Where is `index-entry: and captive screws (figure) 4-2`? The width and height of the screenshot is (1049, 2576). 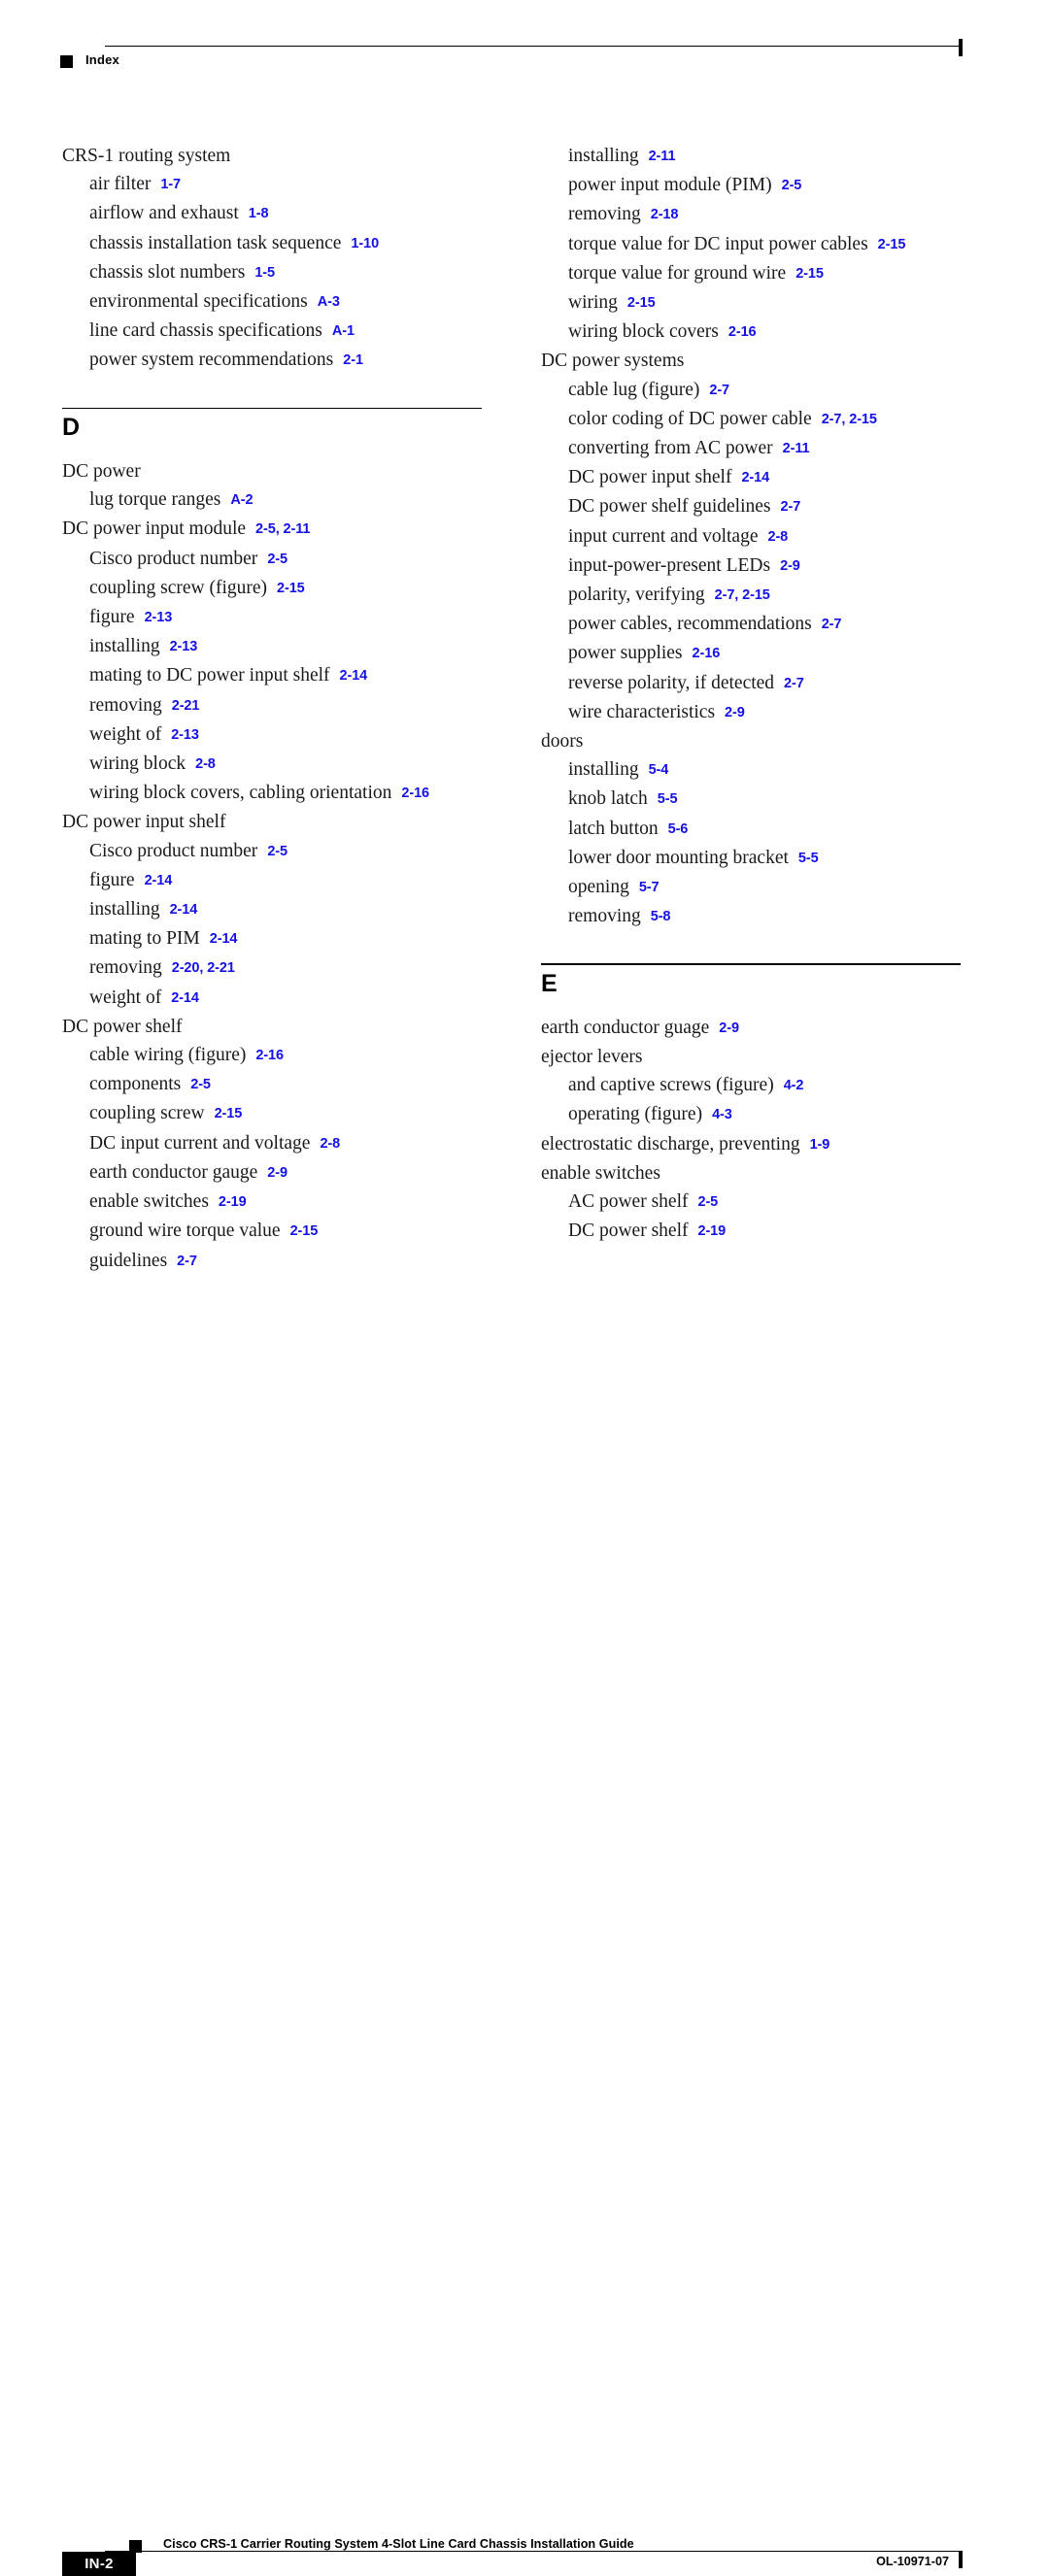
index-entry: and captive screws (figure) 4-2 is located at coordinates (751, 1085).